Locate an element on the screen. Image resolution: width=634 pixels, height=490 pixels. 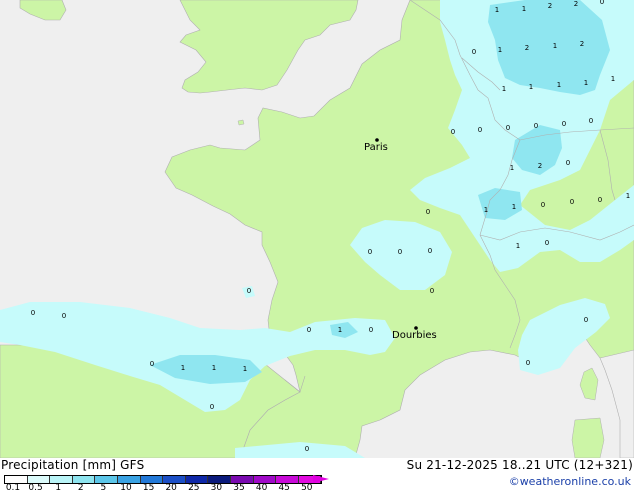
legend-tick-label: 2 is located at coordinates (80, 486).